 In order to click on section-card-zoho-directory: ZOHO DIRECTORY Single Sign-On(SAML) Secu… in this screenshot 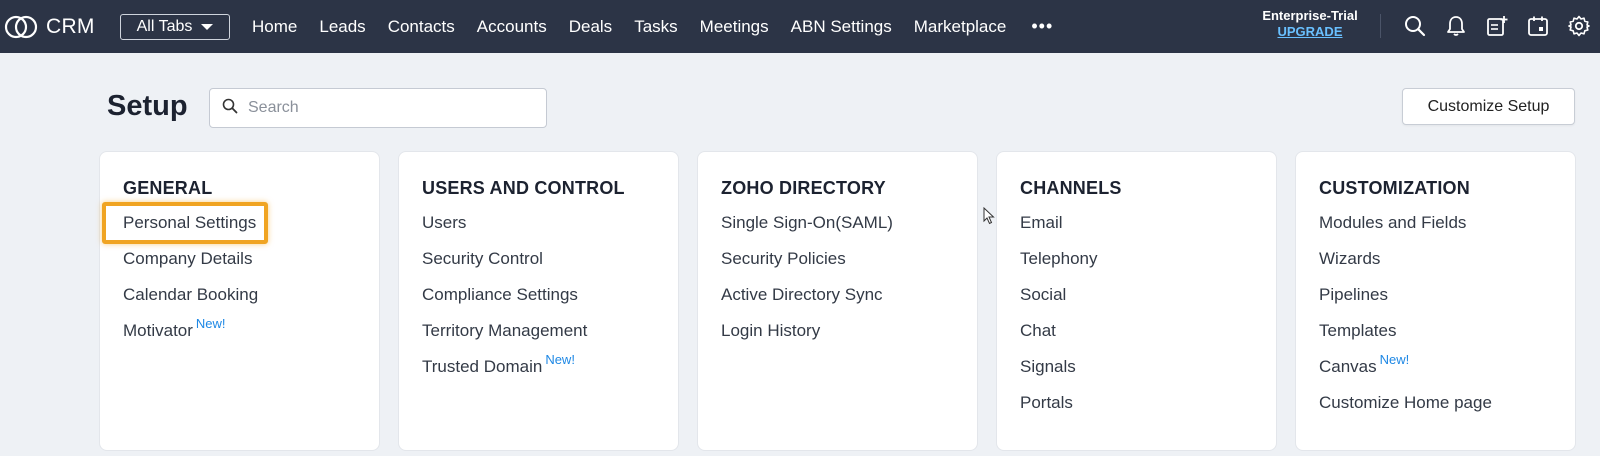, I will do `click(837, 301)`.